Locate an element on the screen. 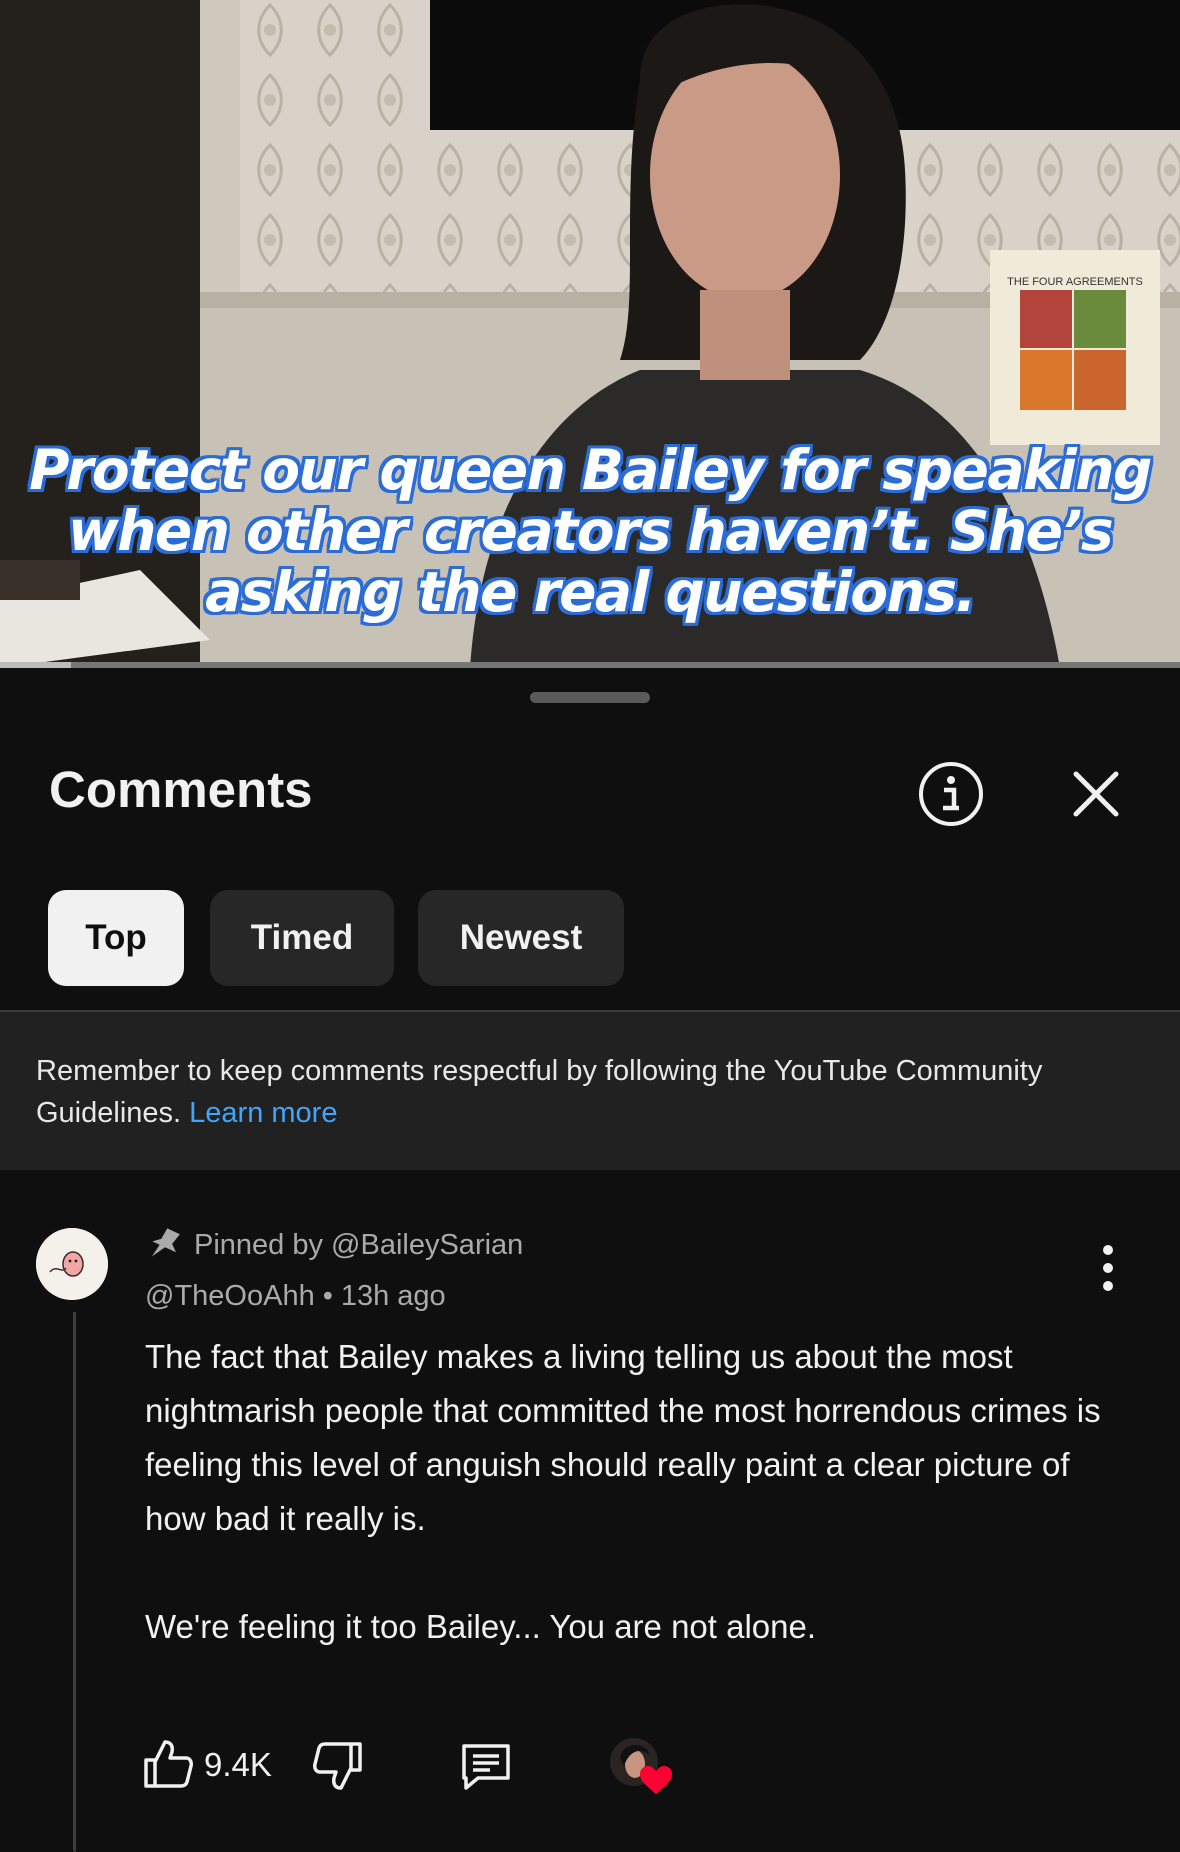 The width and height of the screenshot is (1180, 1852). thumbs-down-icon is located at coordinates (337, 1766).